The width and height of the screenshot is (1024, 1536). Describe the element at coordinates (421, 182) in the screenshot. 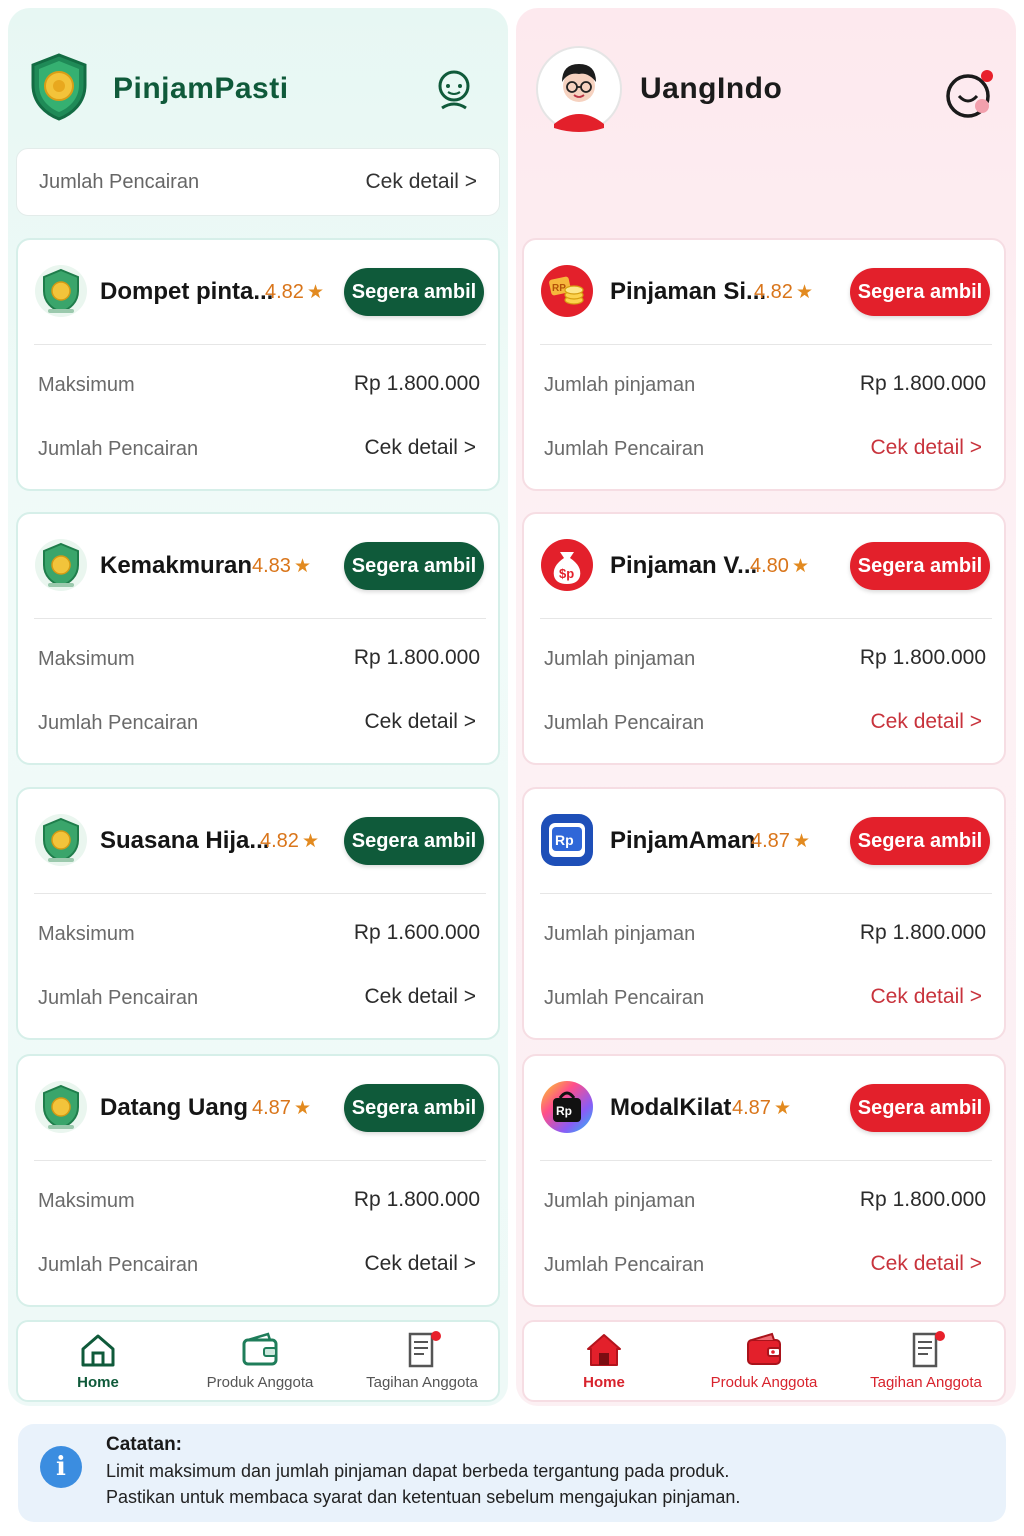

I see `summary-detail-link: Cek detail >` at that location.